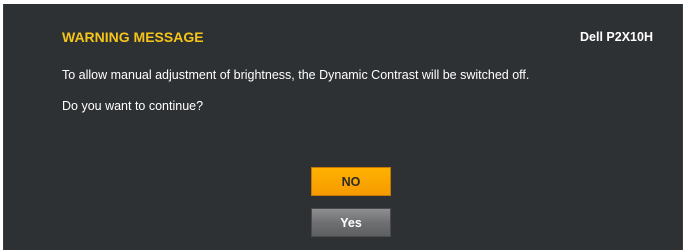 This screenshot has height=250, width=689. I want to click on monitor-model-label: Dell P2X10H, so click(616, 37).